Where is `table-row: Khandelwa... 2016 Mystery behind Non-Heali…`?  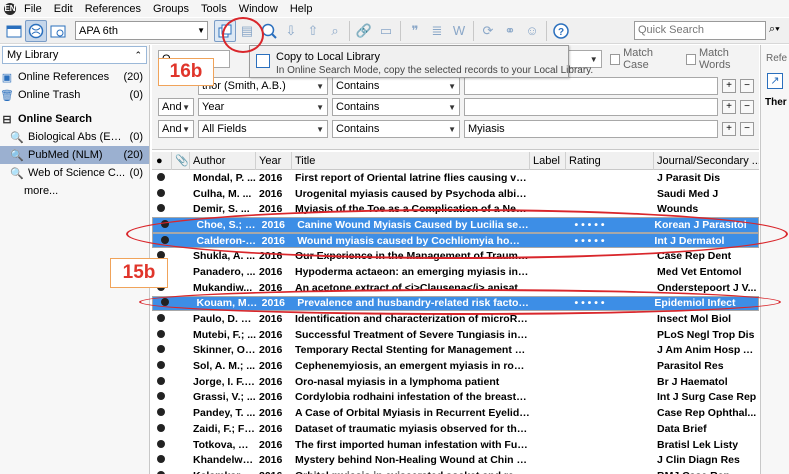 table-row: Khandelwa... 2016 Mystery behind Non-Heali… is located at coordinates (455, 460).